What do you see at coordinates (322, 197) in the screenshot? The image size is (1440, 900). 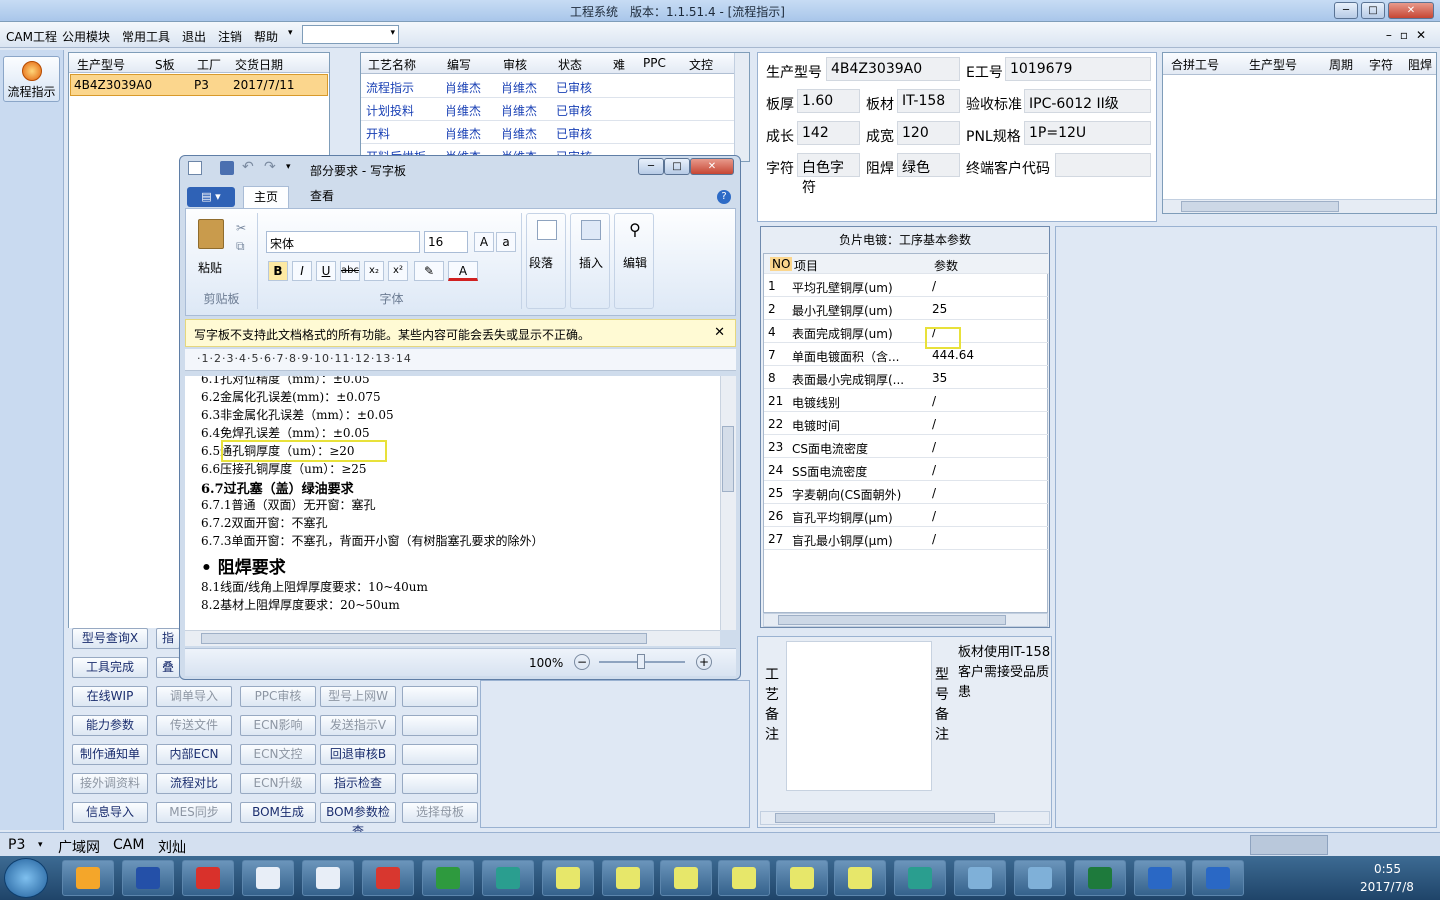 I see `tab-view: 查看` at bounding box center [322, 197].